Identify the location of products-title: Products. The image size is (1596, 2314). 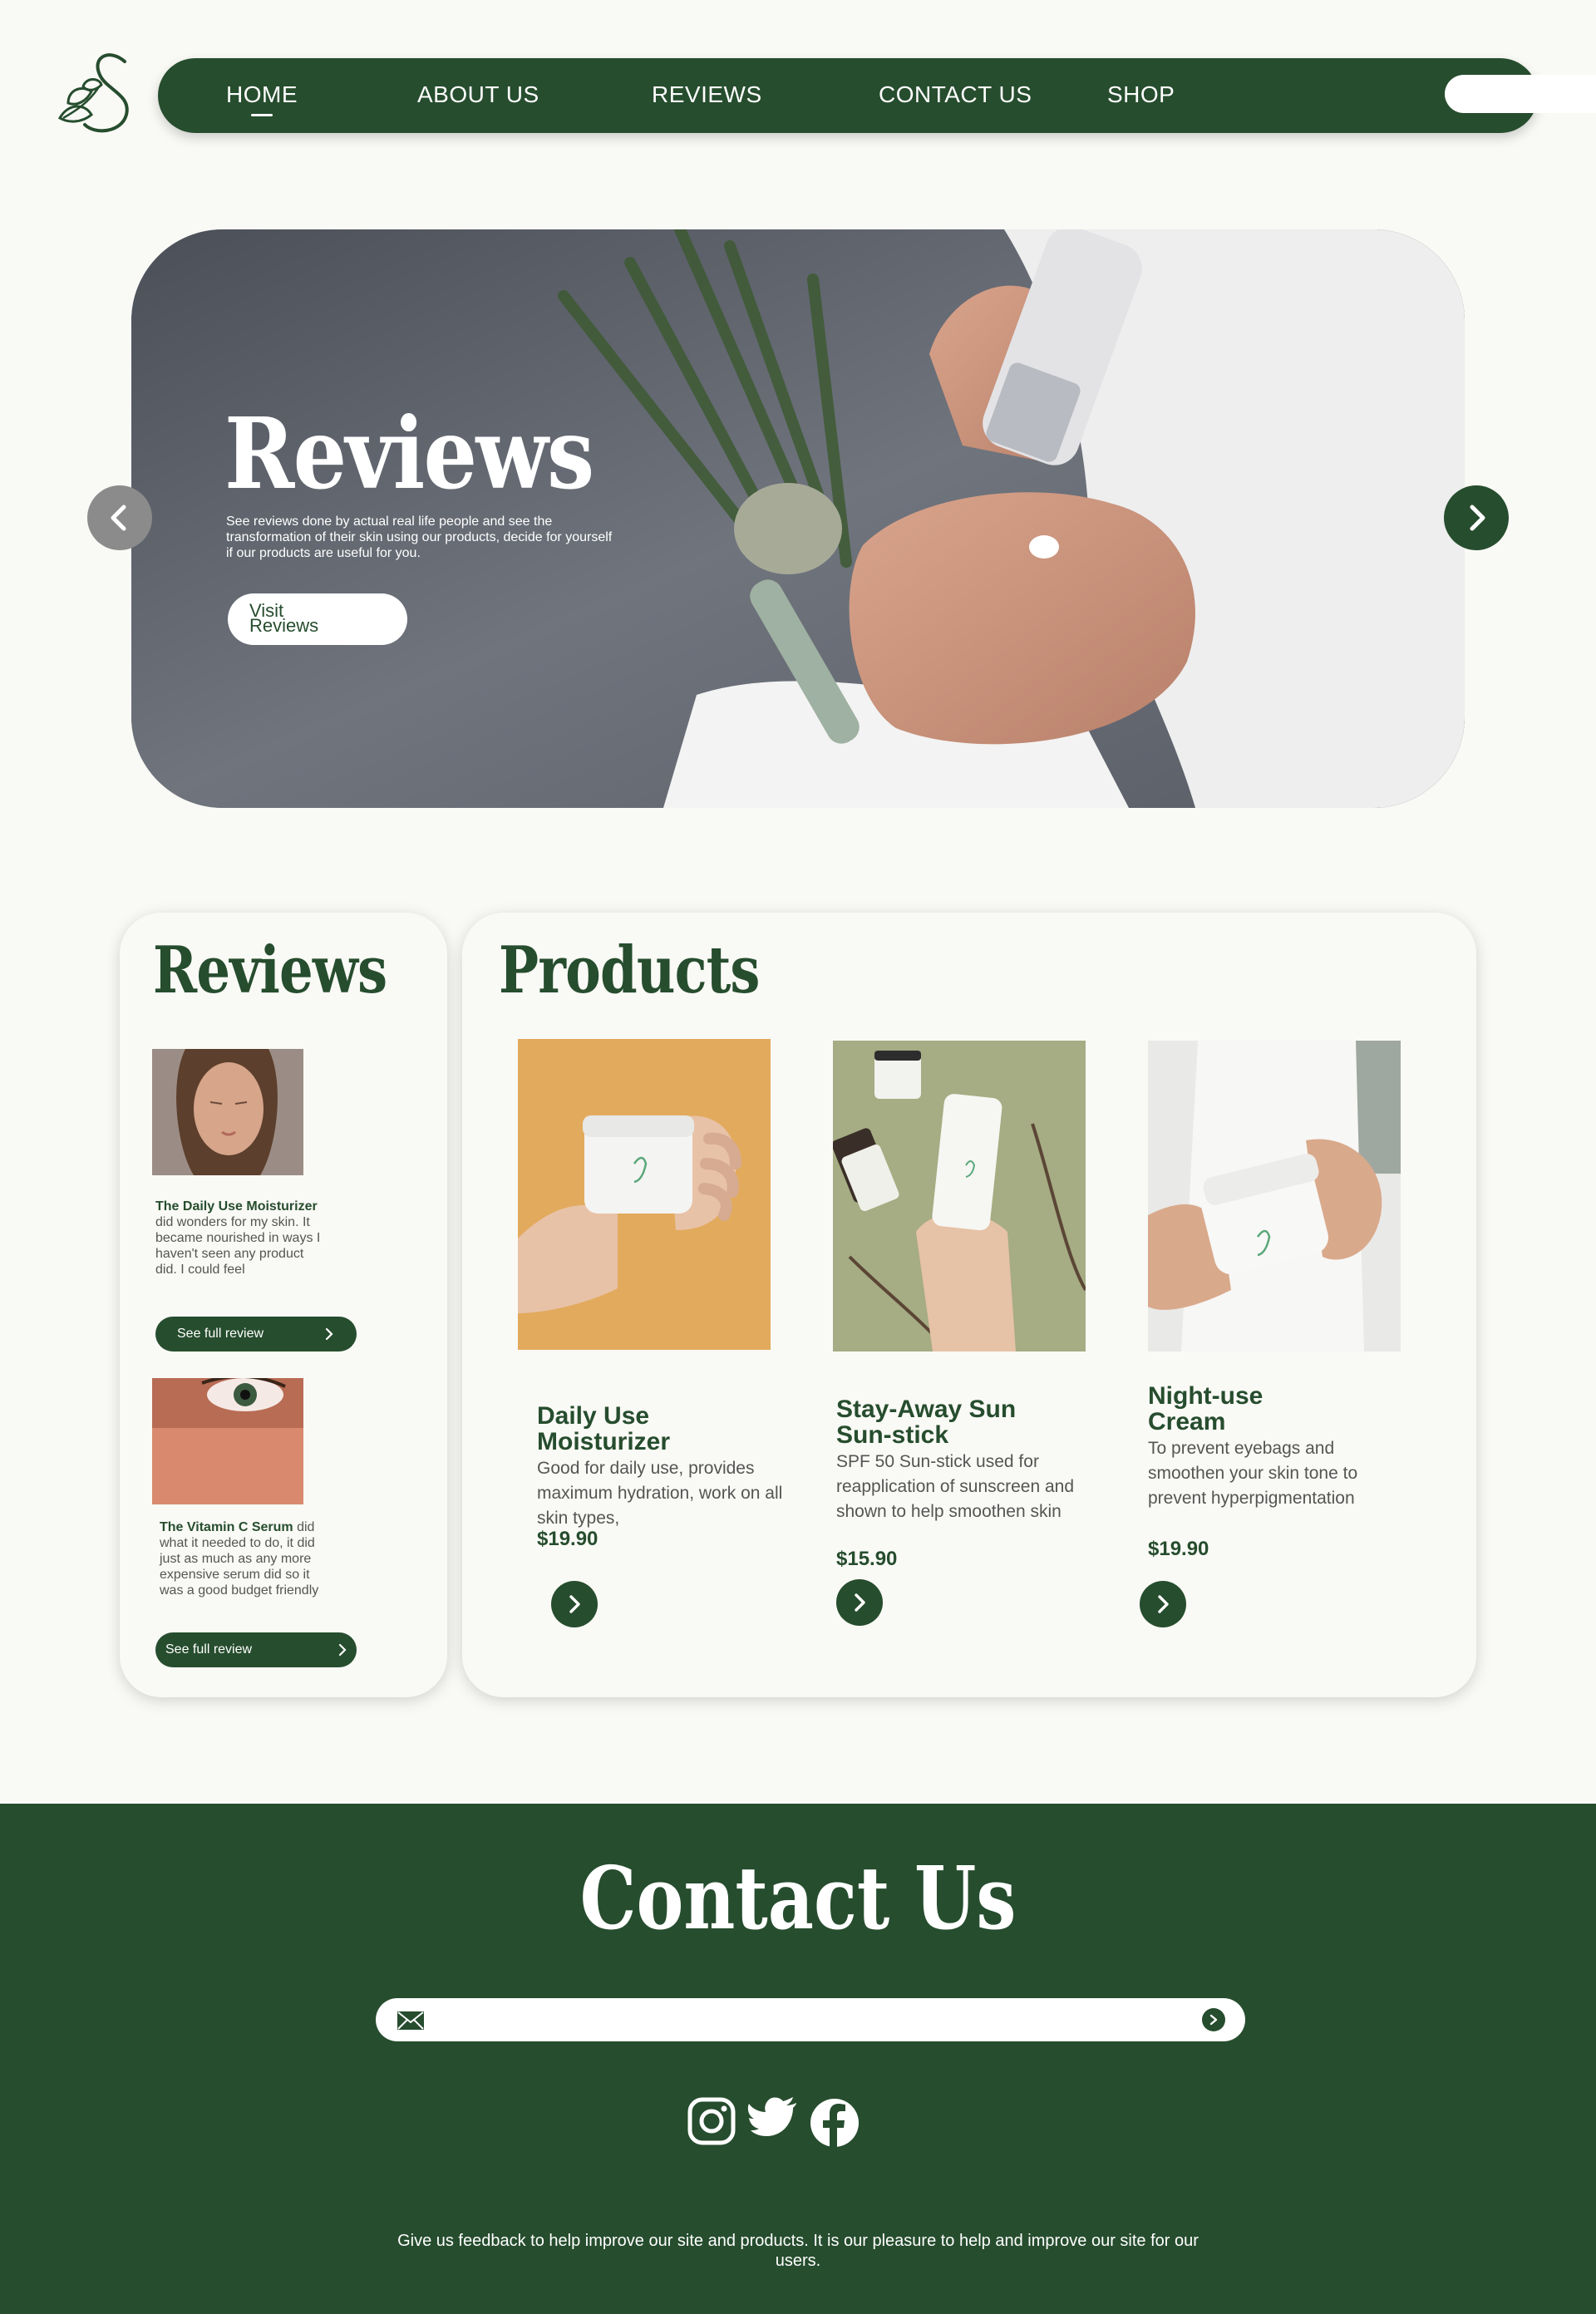
(629, 970).